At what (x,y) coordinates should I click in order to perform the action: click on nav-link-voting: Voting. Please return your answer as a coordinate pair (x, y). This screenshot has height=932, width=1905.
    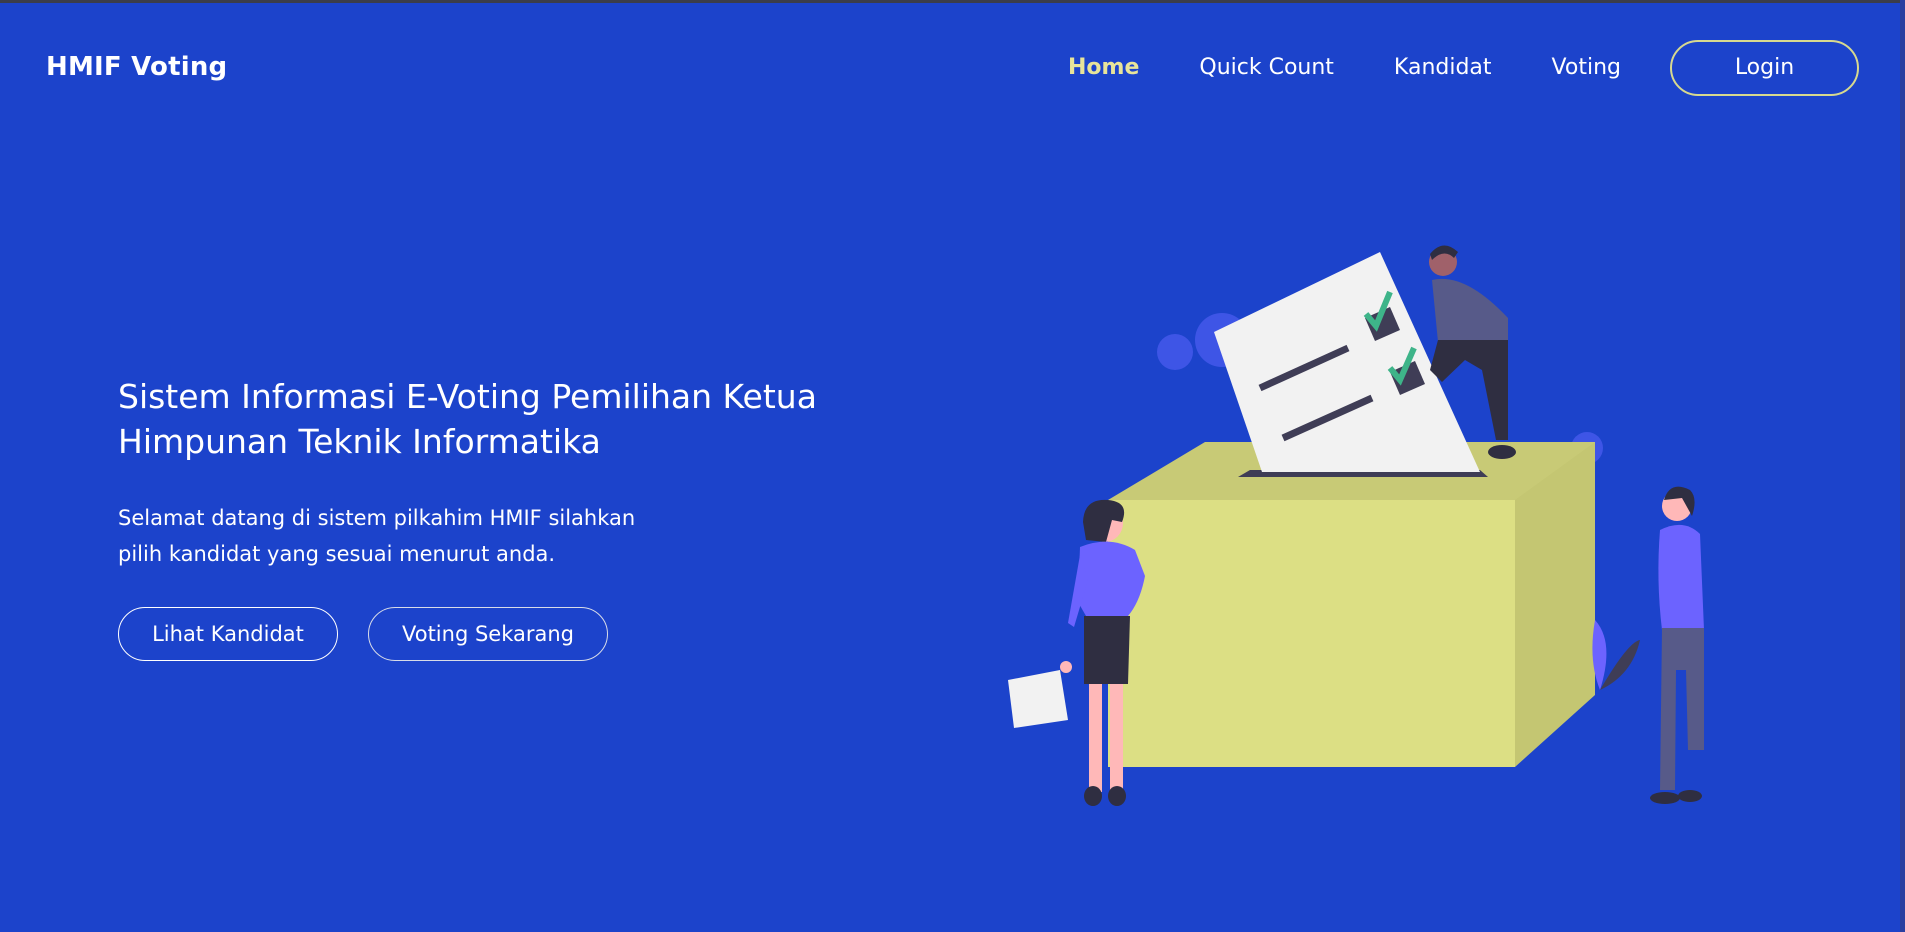
    Looking at the image, I should click on (1586, 68).